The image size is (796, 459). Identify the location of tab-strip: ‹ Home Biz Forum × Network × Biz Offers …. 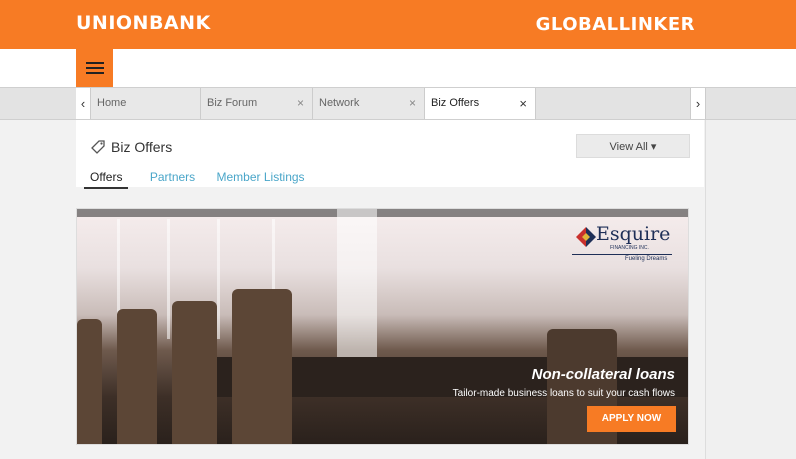
(398, 103).